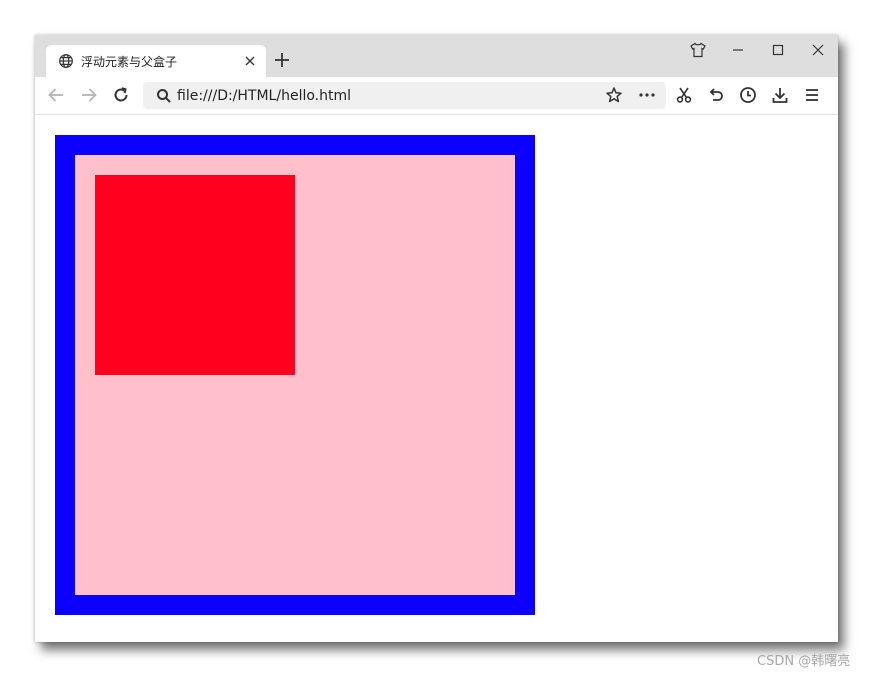 The image size is (873, 677). What do you see at coordinates (66, 61) in the screenshot?
I see `globe-icon` at bounding box center [66, 61].